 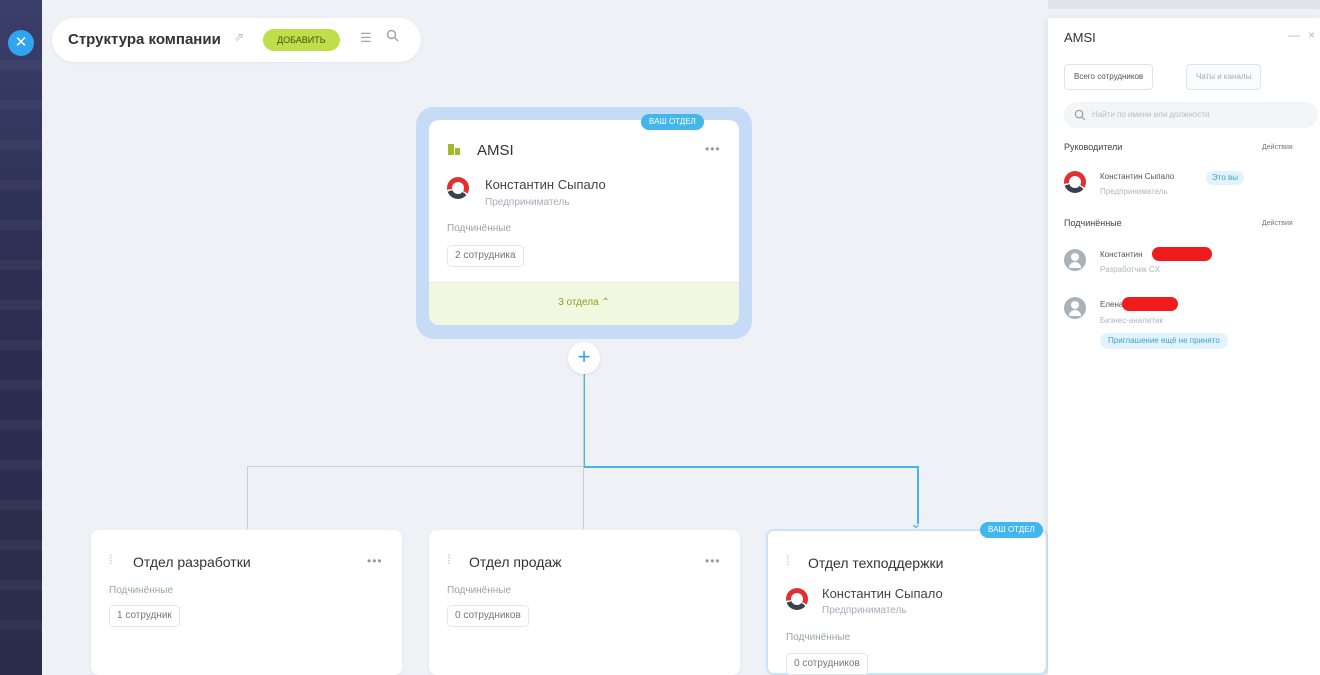 I want to click on you-tag: Это вы, so click(x=1225, y=178).